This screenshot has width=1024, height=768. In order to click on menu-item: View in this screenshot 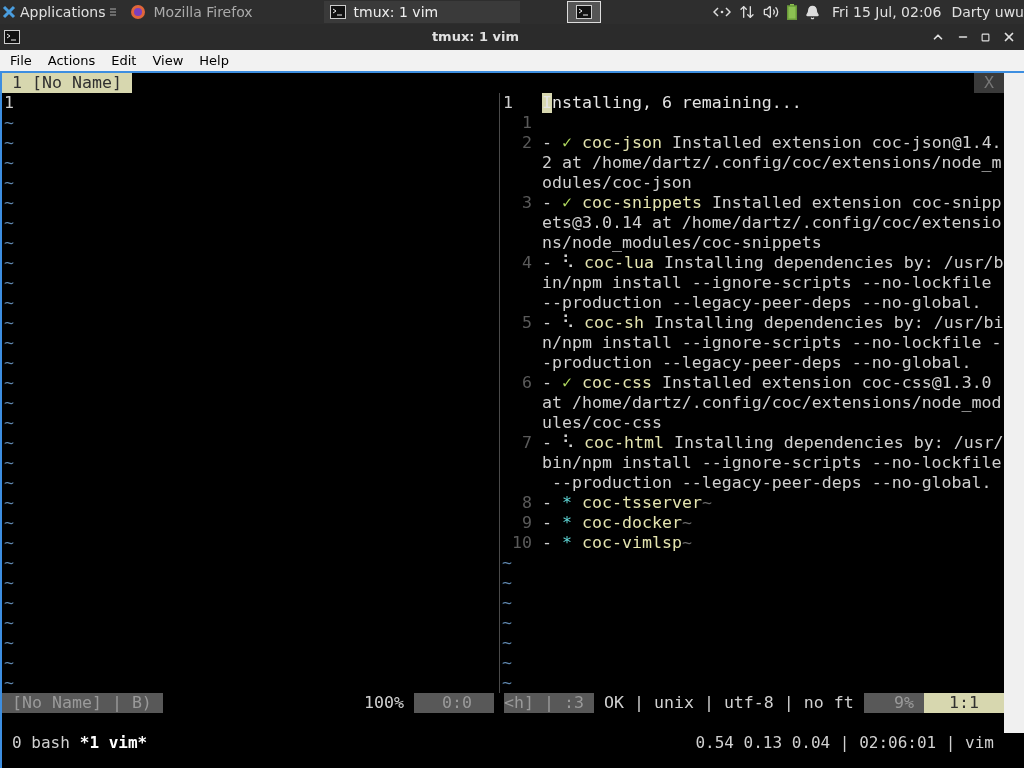, I will do `click(168, 60)`.